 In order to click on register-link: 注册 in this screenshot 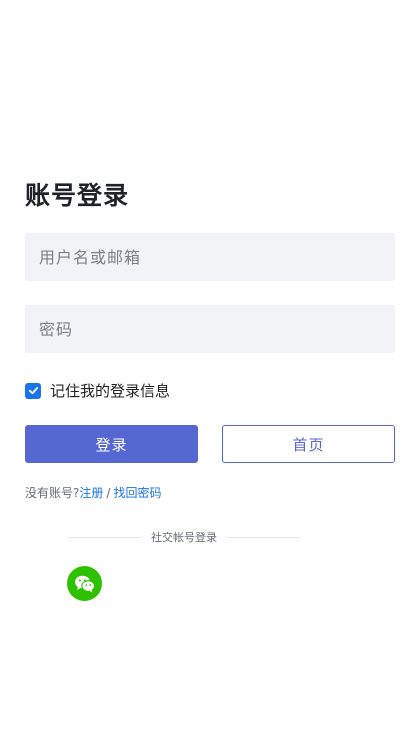, I will do `click(91, 493)`.